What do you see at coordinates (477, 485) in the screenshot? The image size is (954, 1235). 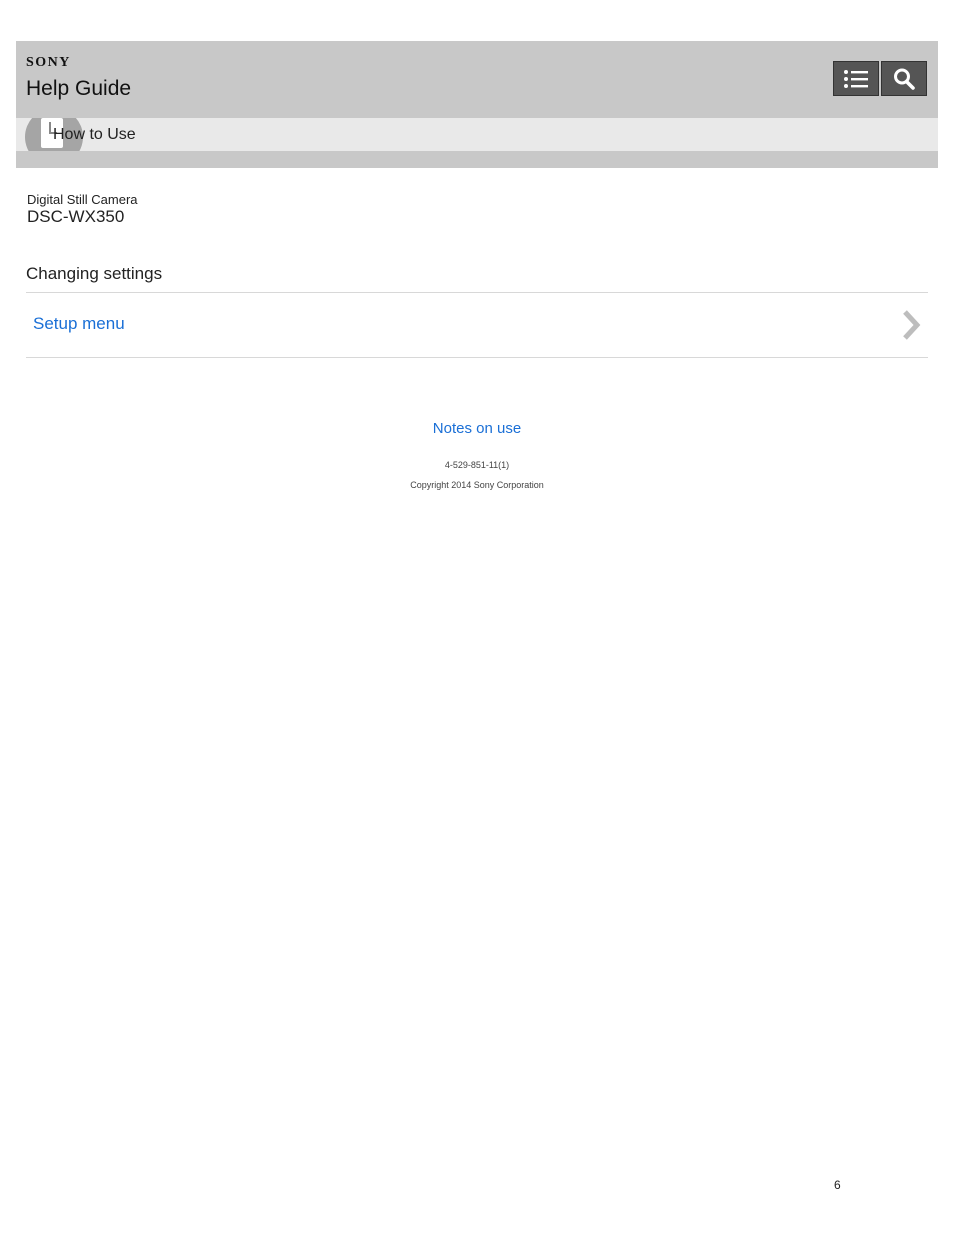 I see `copyright-text: Copyright 2014 Sony Corporation` at bounding box center [477, 485].